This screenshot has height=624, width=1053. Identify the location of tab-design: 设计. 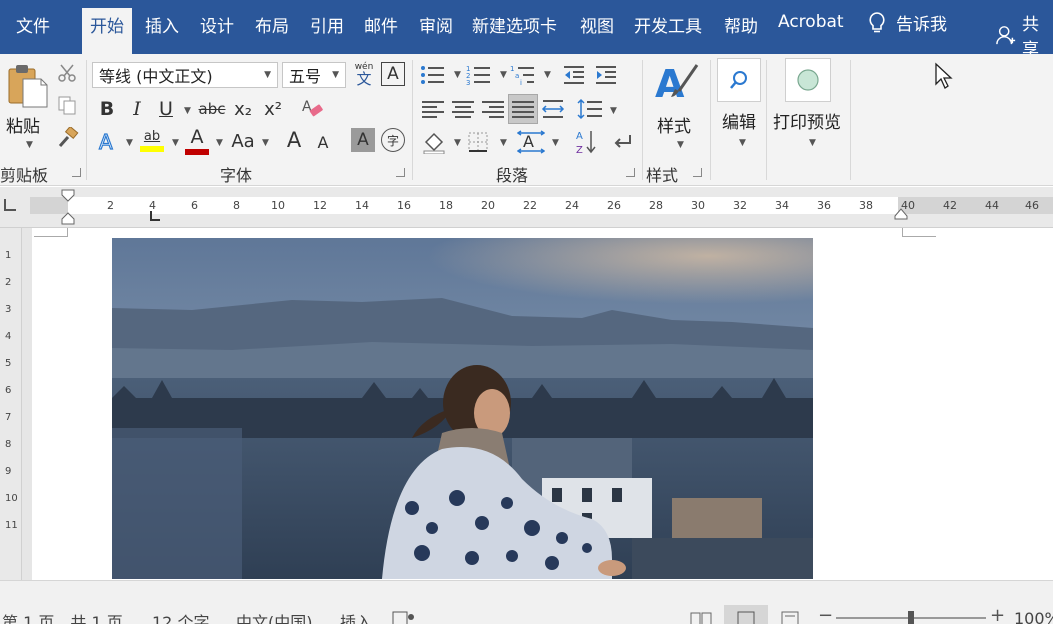
(217, 24).